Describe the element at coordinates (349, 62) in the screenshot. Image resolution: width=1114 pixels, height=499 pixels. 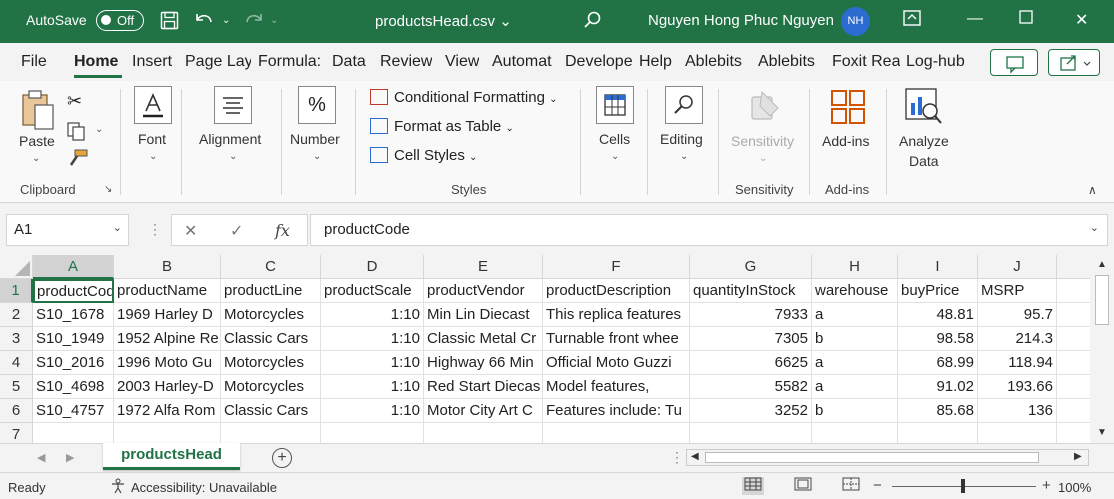
I see `tab-data: Data` at that location.